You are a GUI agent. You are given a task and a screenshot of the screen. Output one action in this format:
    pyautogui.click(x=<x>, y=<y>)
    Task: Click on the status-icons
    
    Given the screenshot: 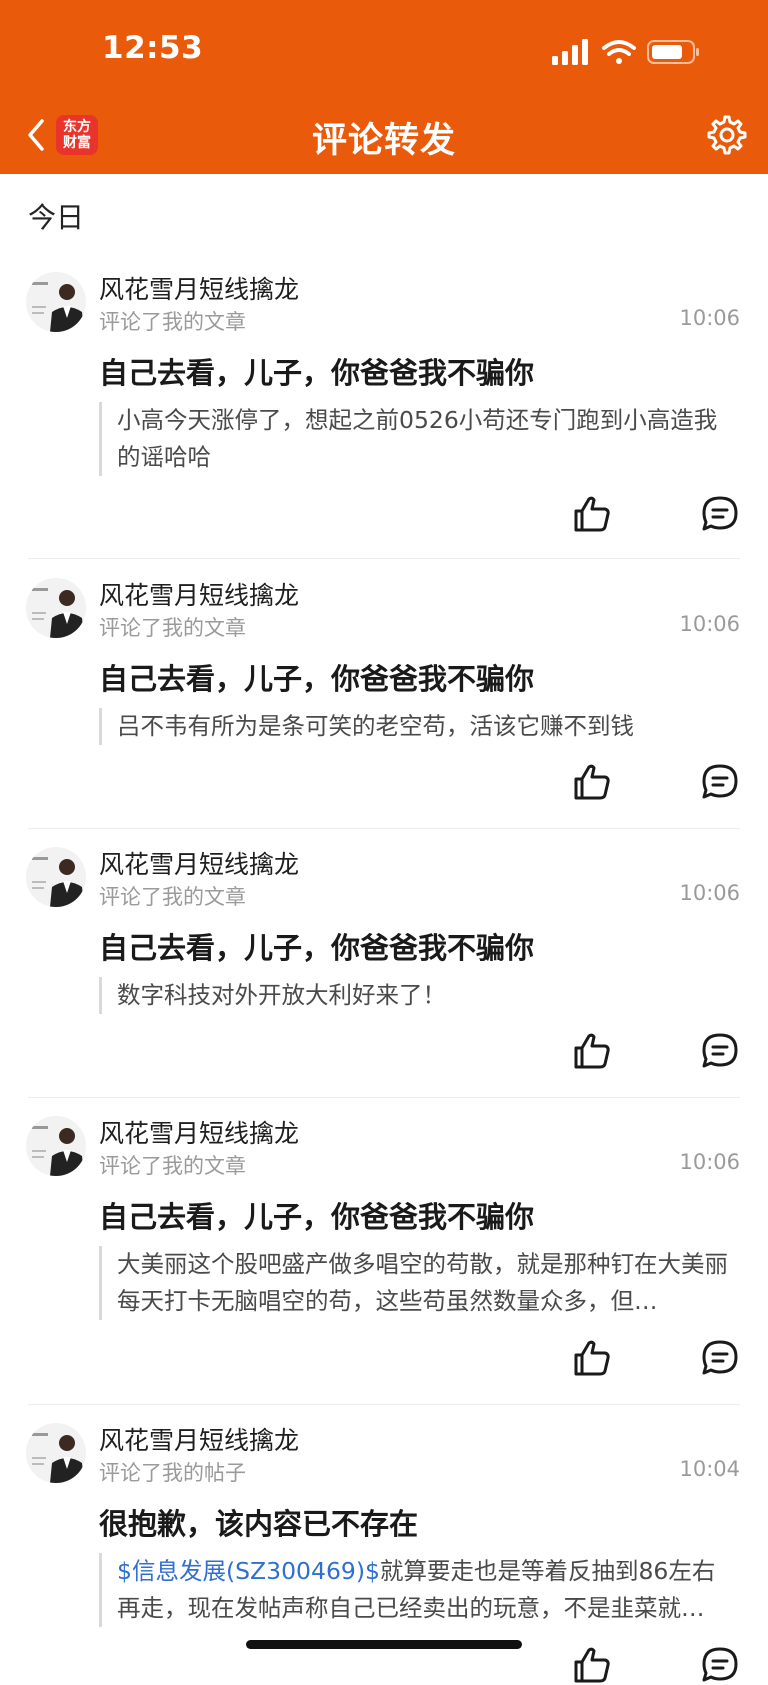 What is the action you would take?
    pyautogui.click(x=625, y=52)
    